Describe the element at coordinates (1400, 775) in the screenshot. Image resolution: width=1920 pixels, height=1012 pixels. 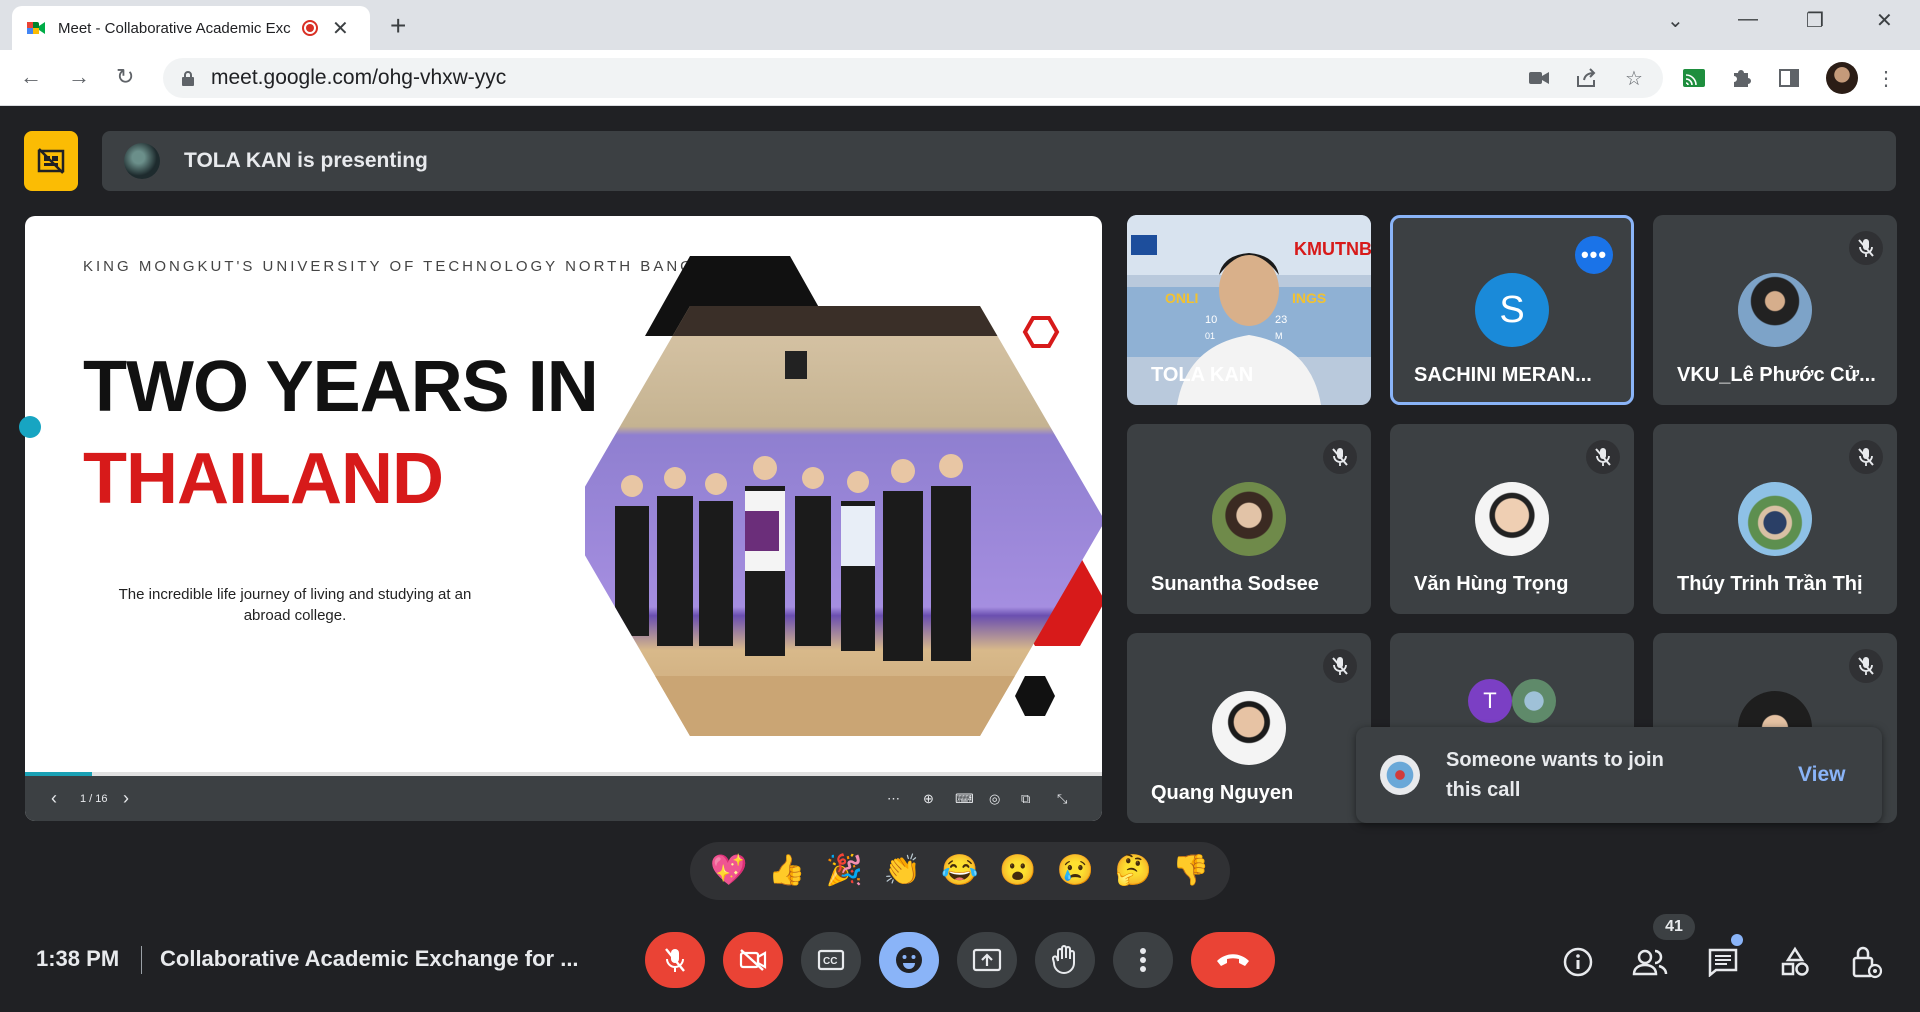
I see `requester-avatar` at that location.